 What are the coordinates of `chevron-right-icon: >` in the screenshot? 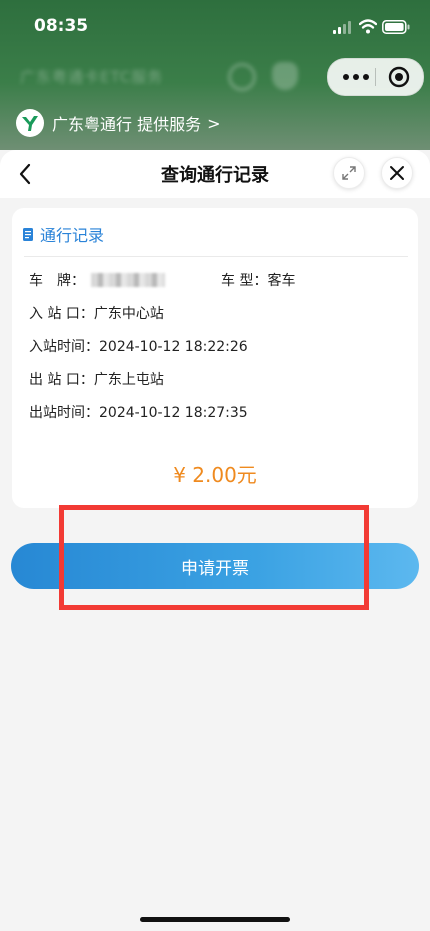 It's located at (214, 123).